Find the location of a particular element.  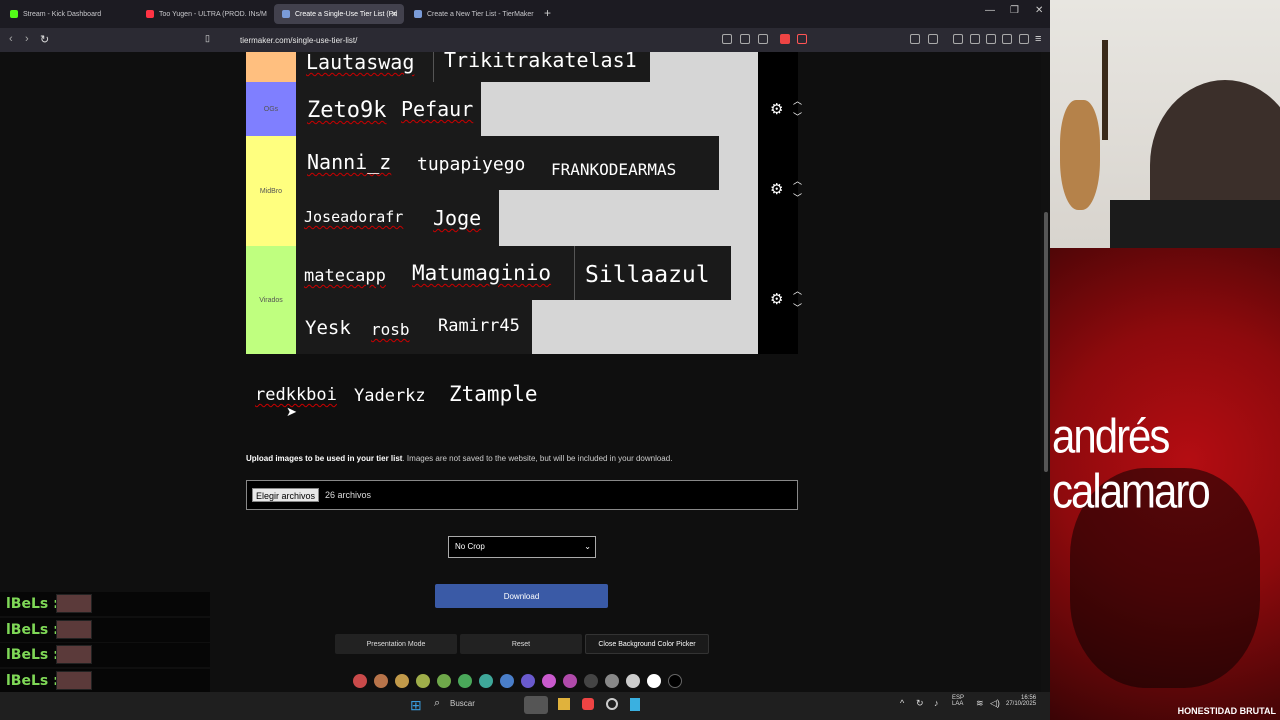

close-window-icon: ✕ is located at coordinates (1039, 10).